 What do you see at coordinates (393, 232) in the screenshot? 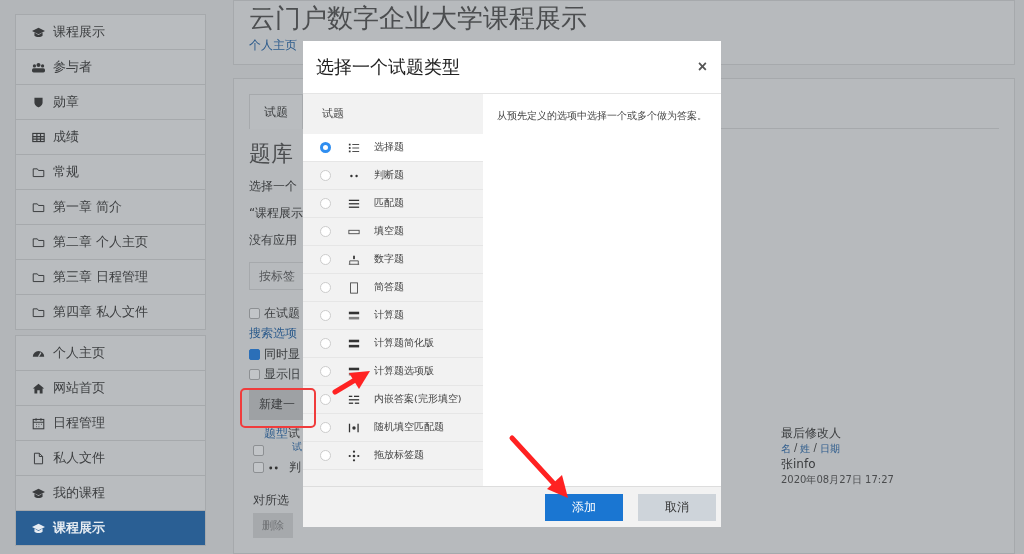
I see `question-type-item: 填空题` at bounding box center [393, 232].